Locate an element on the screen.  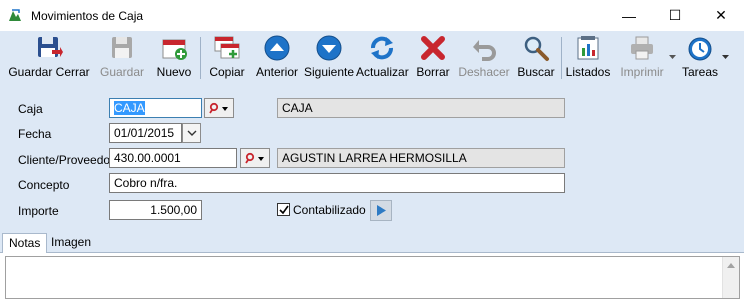
previous-label: Anterior is located at coordinates (277, 72).